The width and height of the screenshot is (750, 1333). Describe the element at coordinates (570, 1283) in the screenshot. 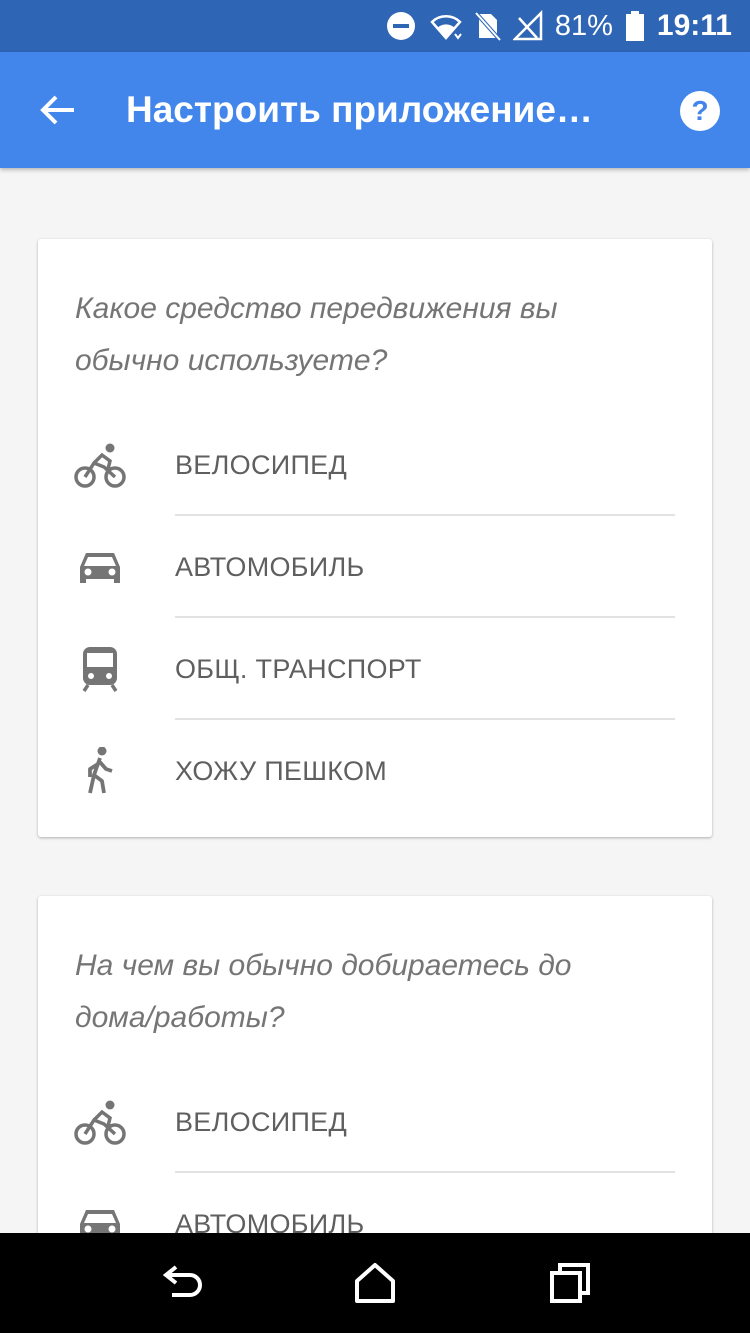

I see `nav-recents-icon` at that location.